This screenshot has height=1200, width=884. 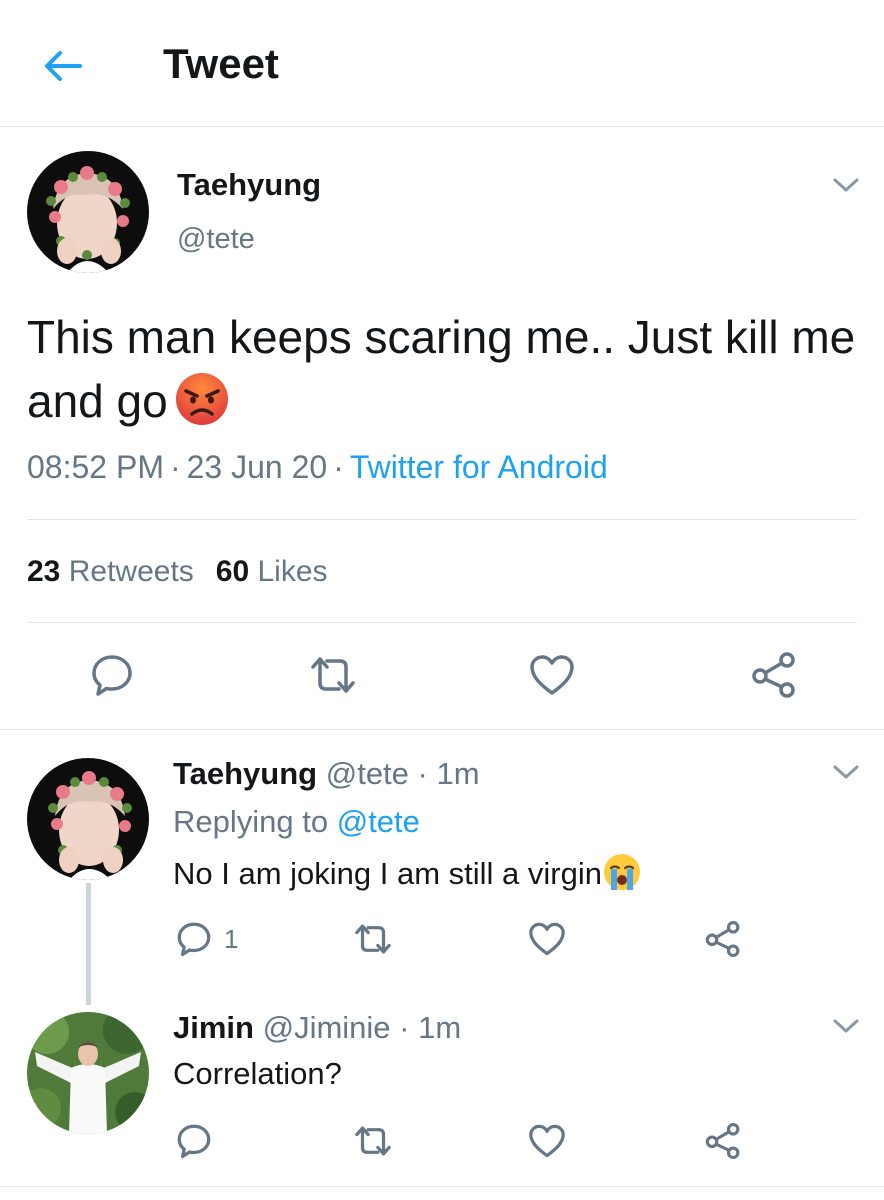 I want to click on back-button, so click(x=62, y=66).